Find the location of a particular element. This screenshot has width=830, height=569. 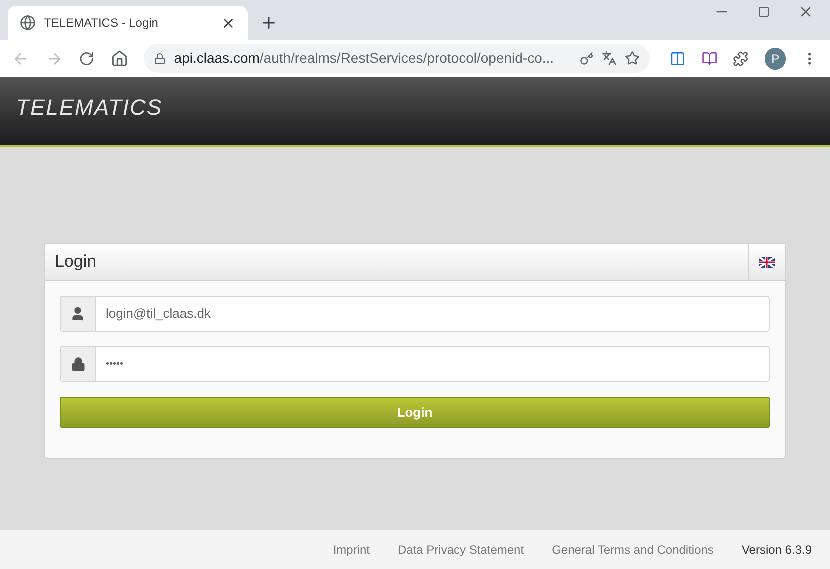

browser-tab: TELEMATICS - Login is located at coordinates (128, 23).